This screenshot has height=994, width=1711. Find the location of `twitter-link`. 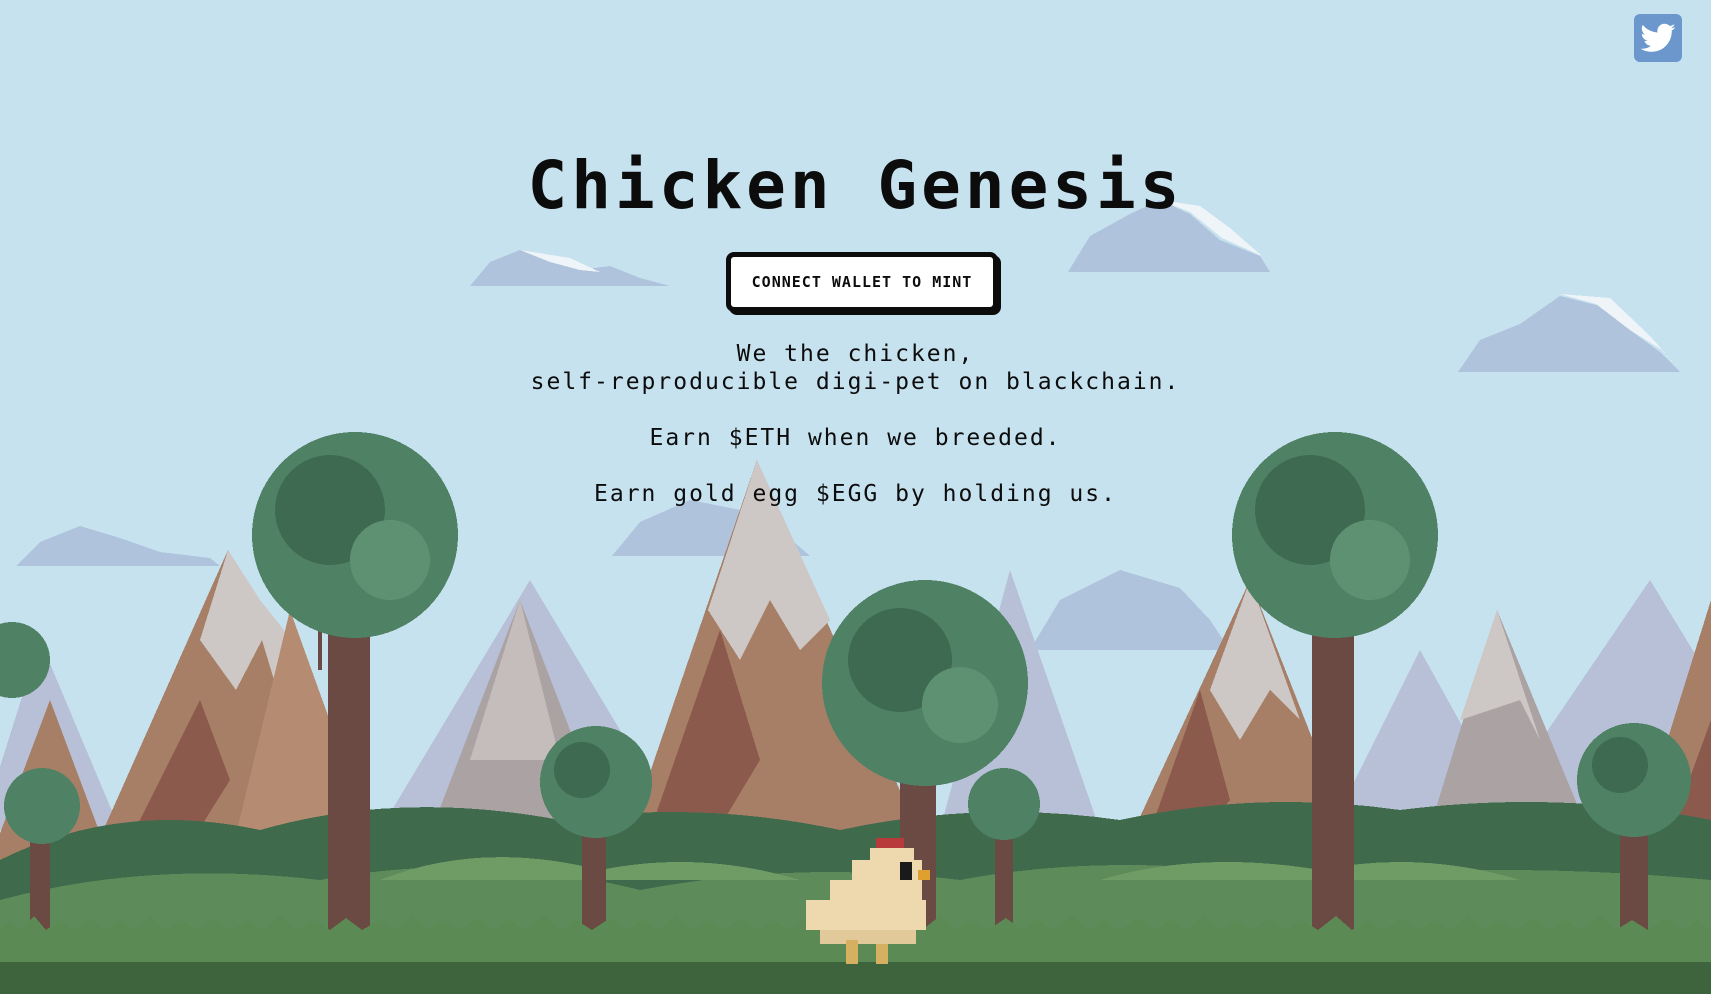

twitter-link is located at coordinates (1658, 38).